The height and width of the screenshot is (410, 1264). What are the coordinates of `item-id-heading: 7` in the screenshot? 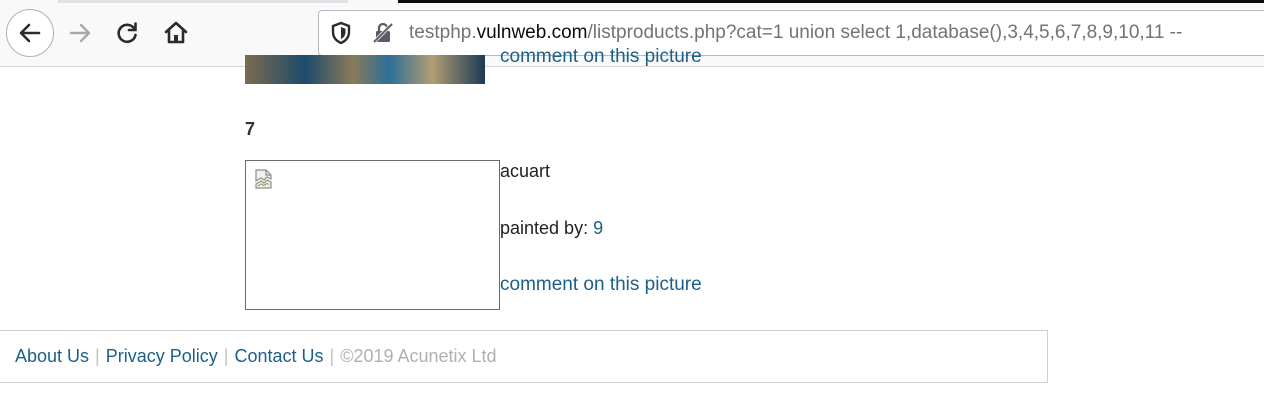 It's located at (250, 129).